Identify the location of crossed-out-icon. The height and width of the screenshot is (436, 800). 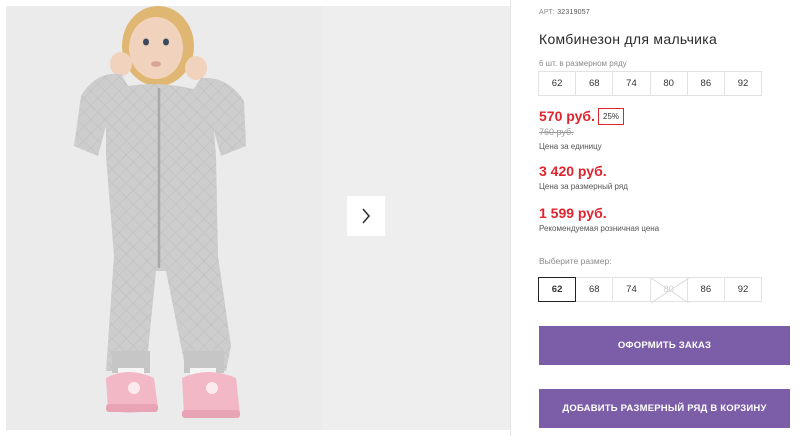
(669, 290).